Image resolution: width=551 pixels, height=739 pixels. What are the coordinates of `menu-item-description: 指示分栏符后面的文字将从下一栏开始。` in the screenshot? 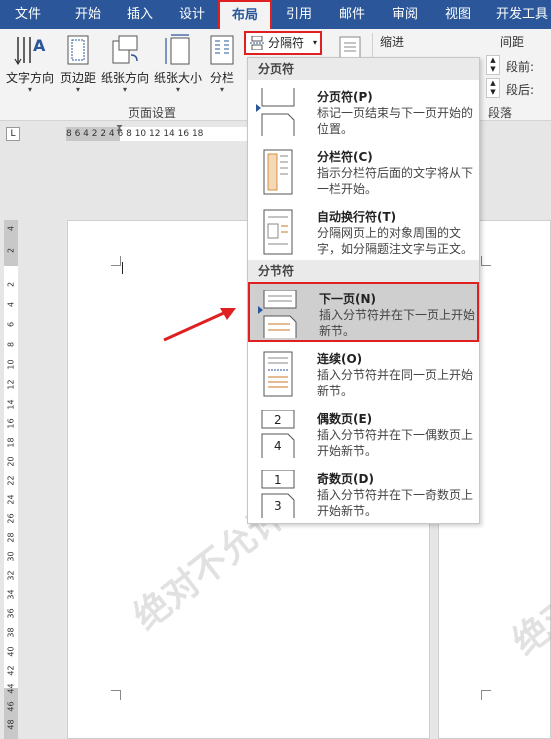 It's located at (395, 181).